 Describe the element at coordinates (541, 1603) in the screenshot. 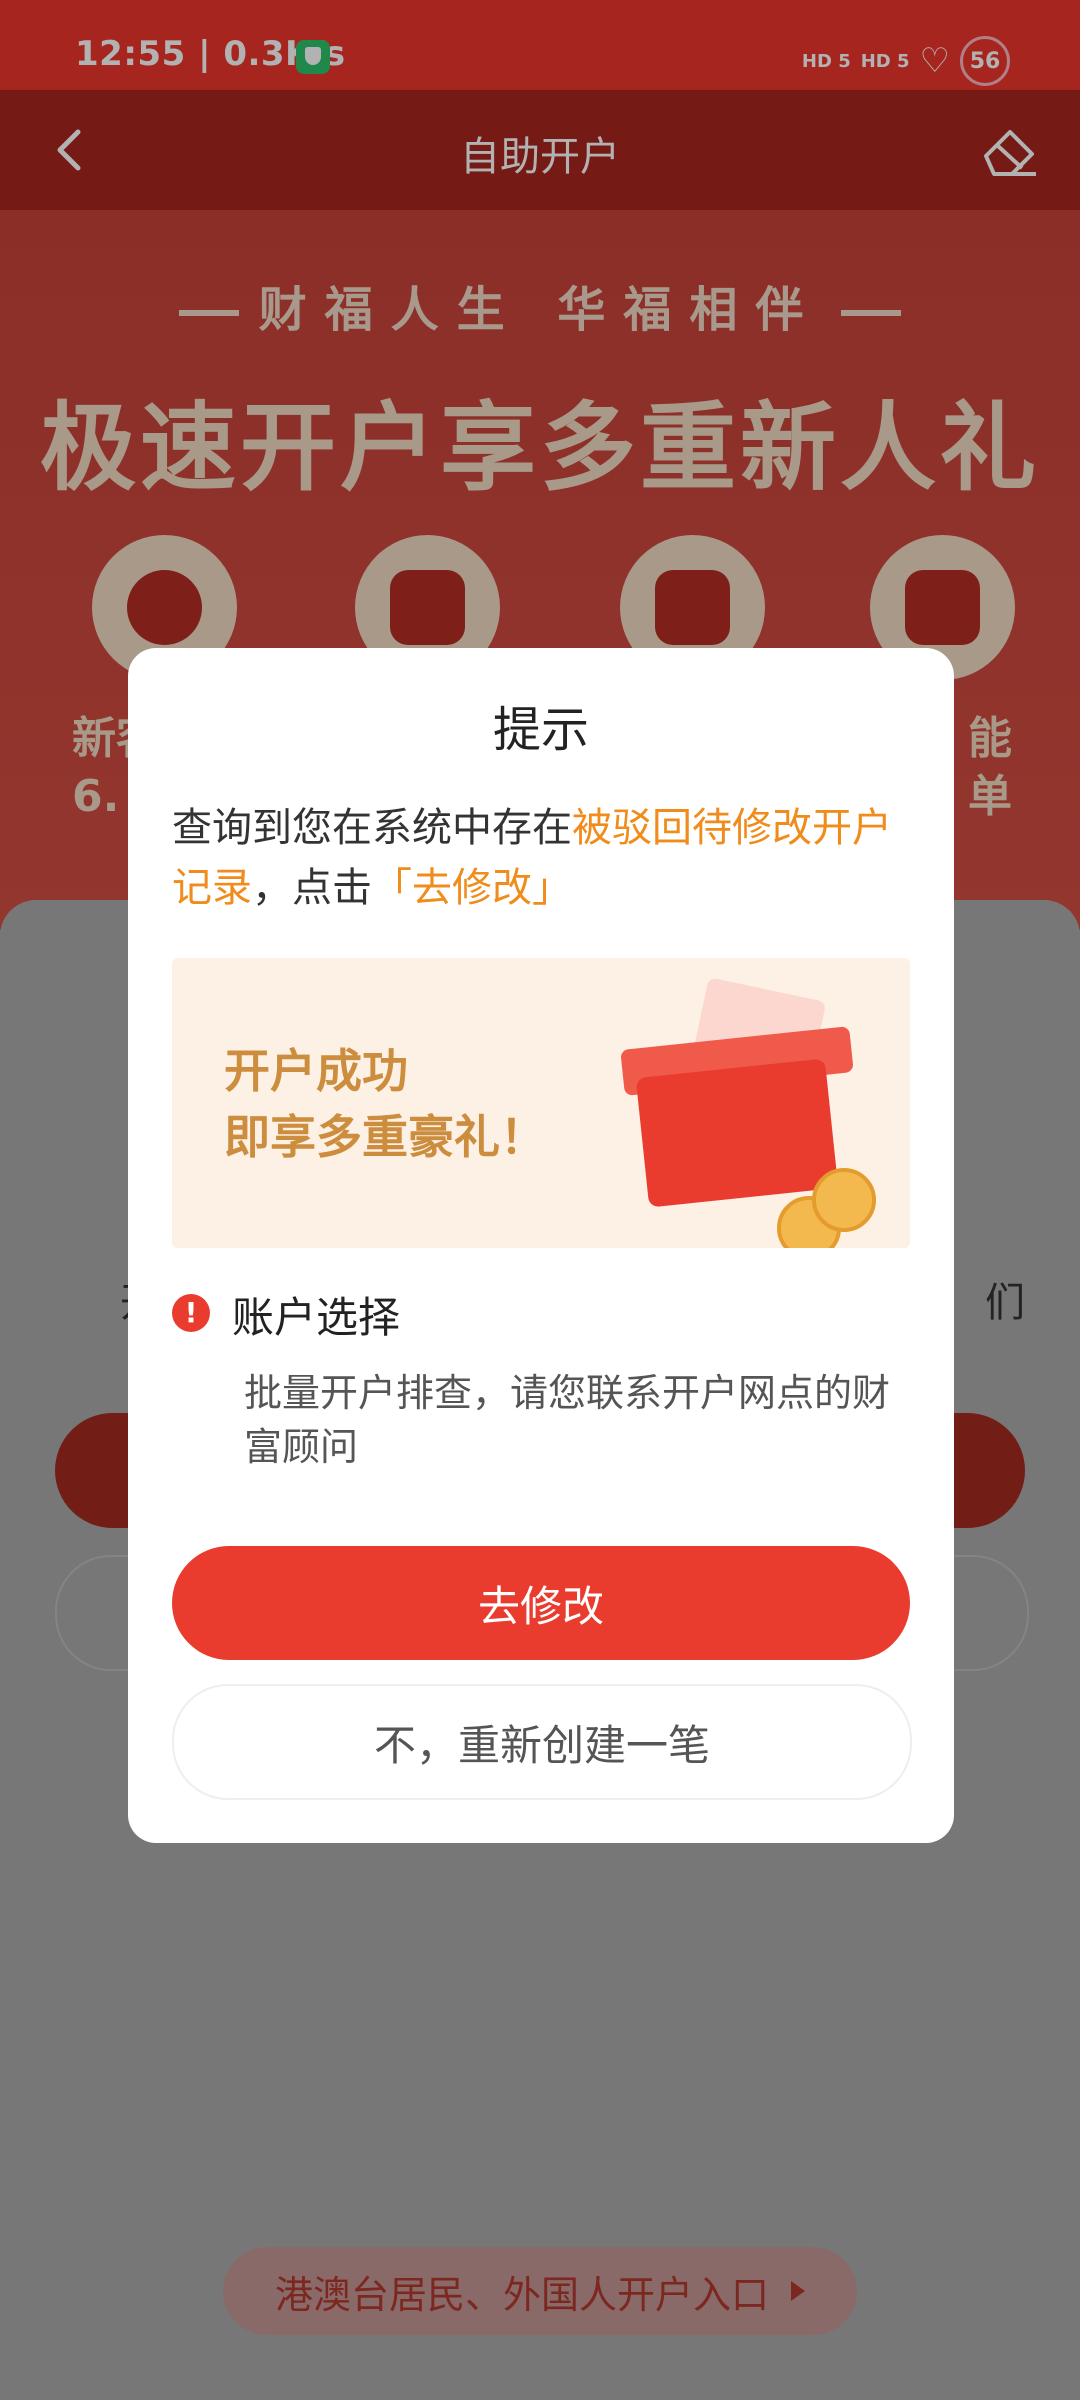

I see `go-modify-button: 去修改` at that location.